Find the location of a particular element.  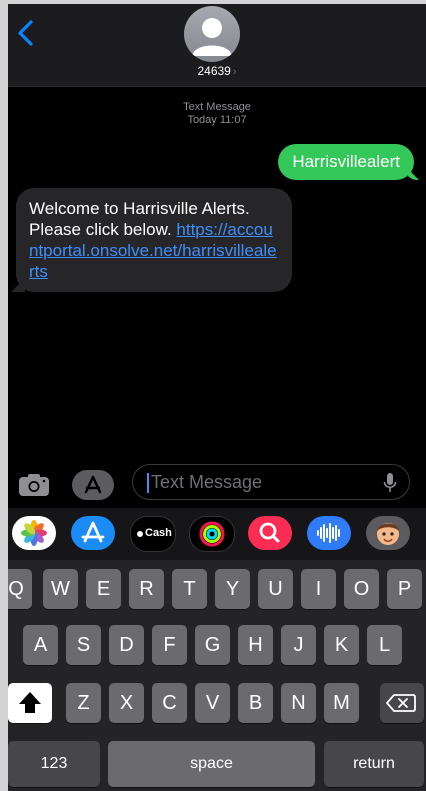

conversation-header: 24639 › is located at coordinates (217, 45).